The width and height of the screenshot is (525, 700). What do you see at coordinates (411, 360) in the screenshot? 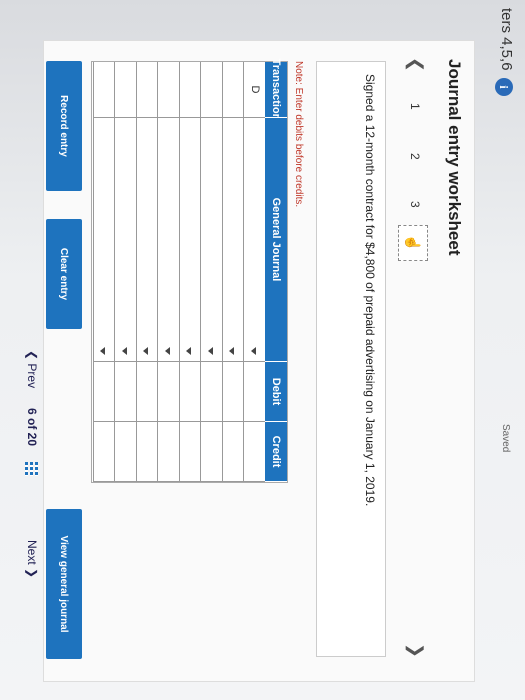
I see `page-nav: ❮ 1 2 3 ☝ ❯` at bounding box center [411, 360].